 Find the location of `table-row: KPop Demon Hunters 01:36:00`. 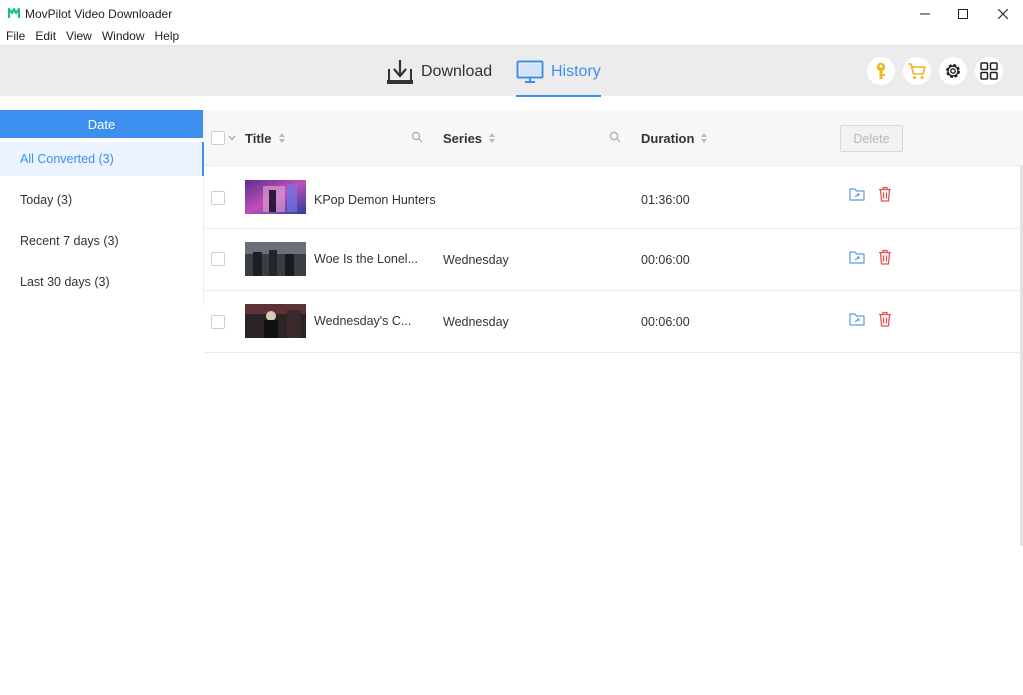

table-row: KPop Demon Hunters 01:36:00 is located at coordinates (613, 198).